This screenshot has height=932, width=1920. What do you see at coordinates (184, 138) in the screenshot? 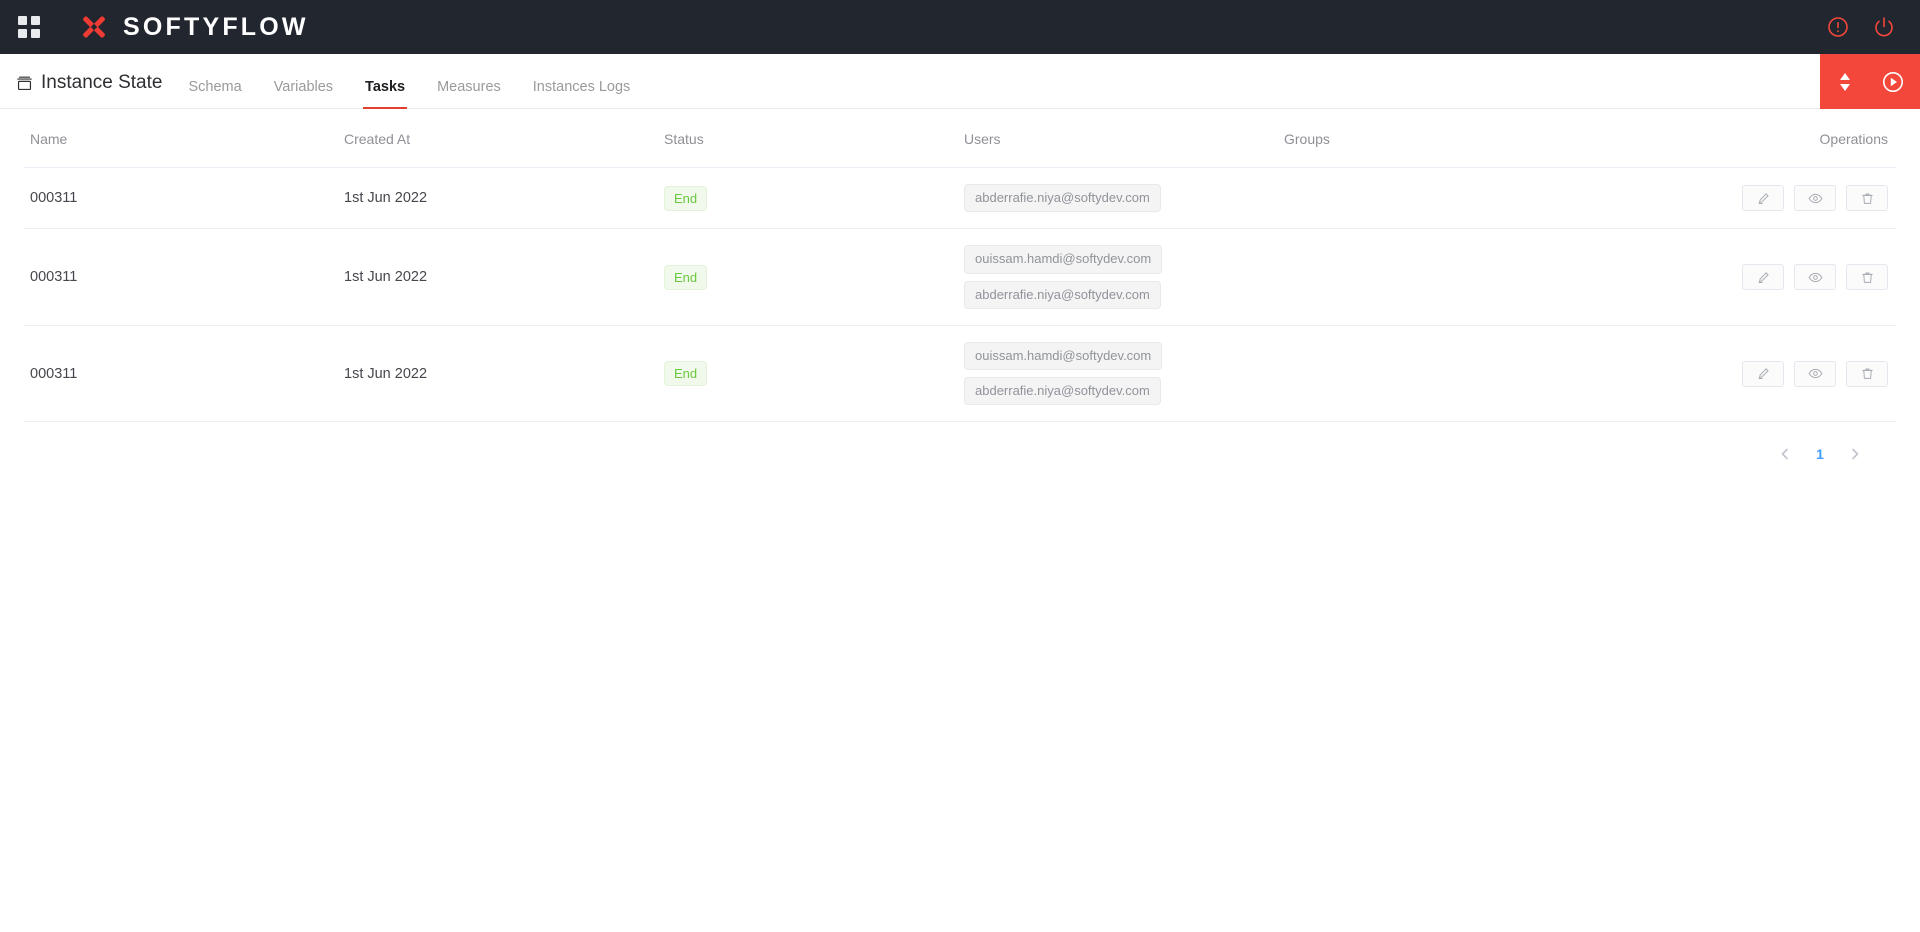
I see `column-header-name: Name` at bounding box center [184, 138].